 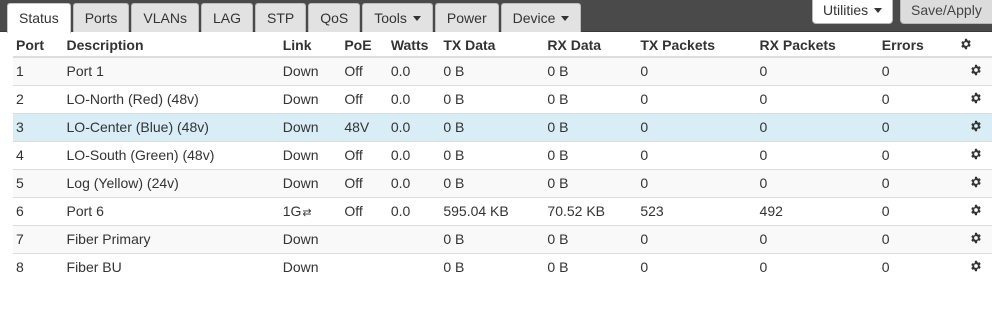 I want to click on save-apply-button: Save/Apply, so click(x=946, y=12).